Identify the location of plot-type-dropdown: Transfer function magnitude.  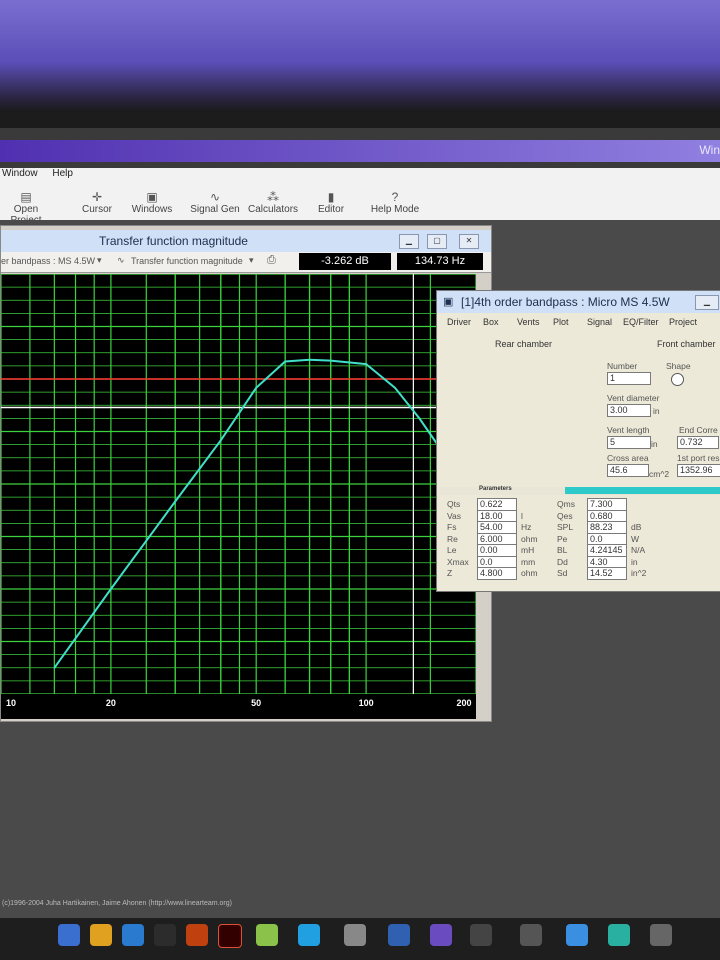
(187, 261).